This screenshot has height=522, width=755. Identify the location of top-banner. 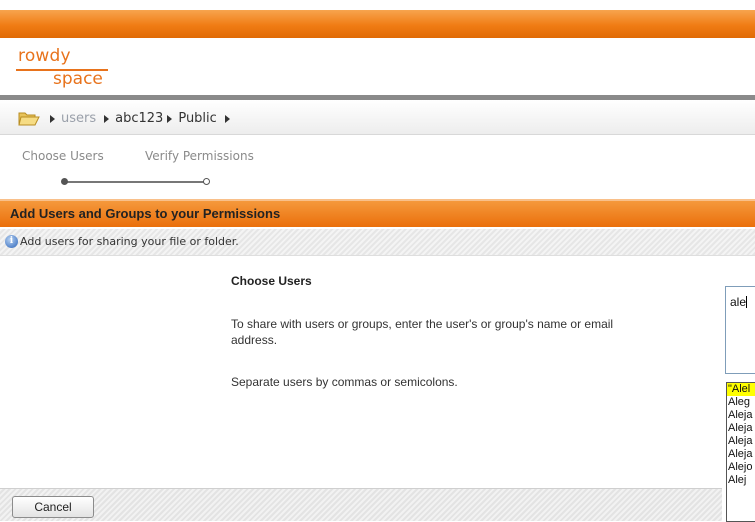
(377, 24).